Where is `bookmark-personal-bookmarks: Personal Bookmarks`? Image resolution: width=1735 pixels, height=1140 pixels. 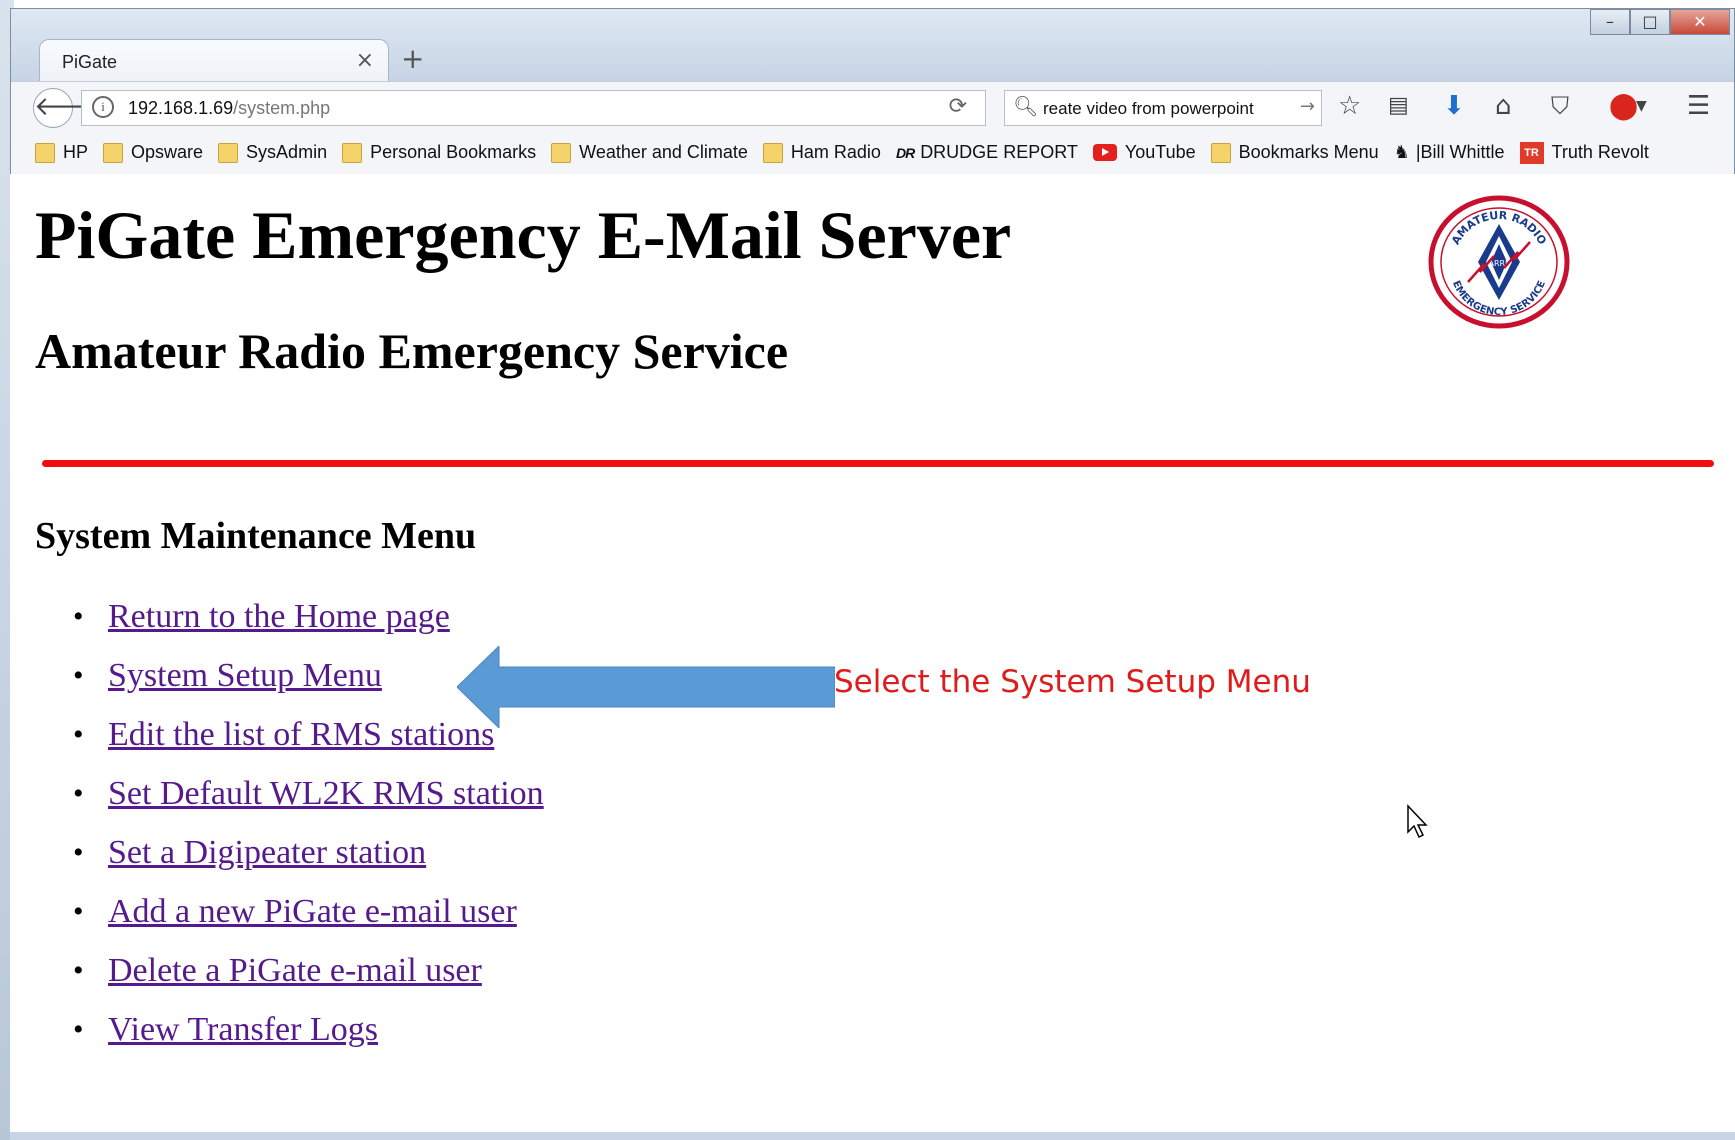
bookmark-personal-bookmarks: Personal Bookmarks is located at coordinates (439, 152).